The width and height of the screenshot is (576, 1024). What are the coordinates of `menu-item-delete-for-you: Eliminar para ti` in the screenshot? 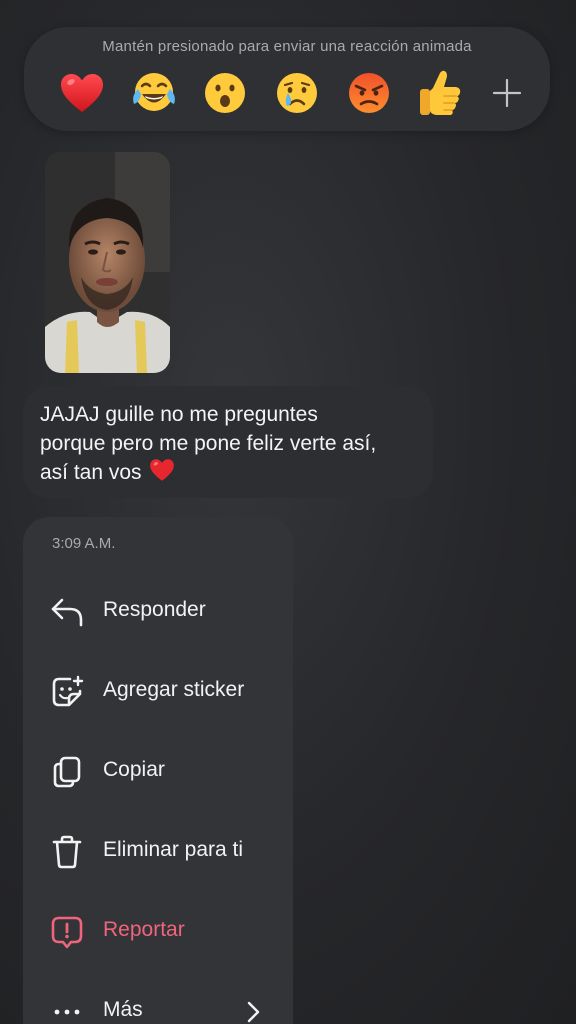 It's located at (158, 850).